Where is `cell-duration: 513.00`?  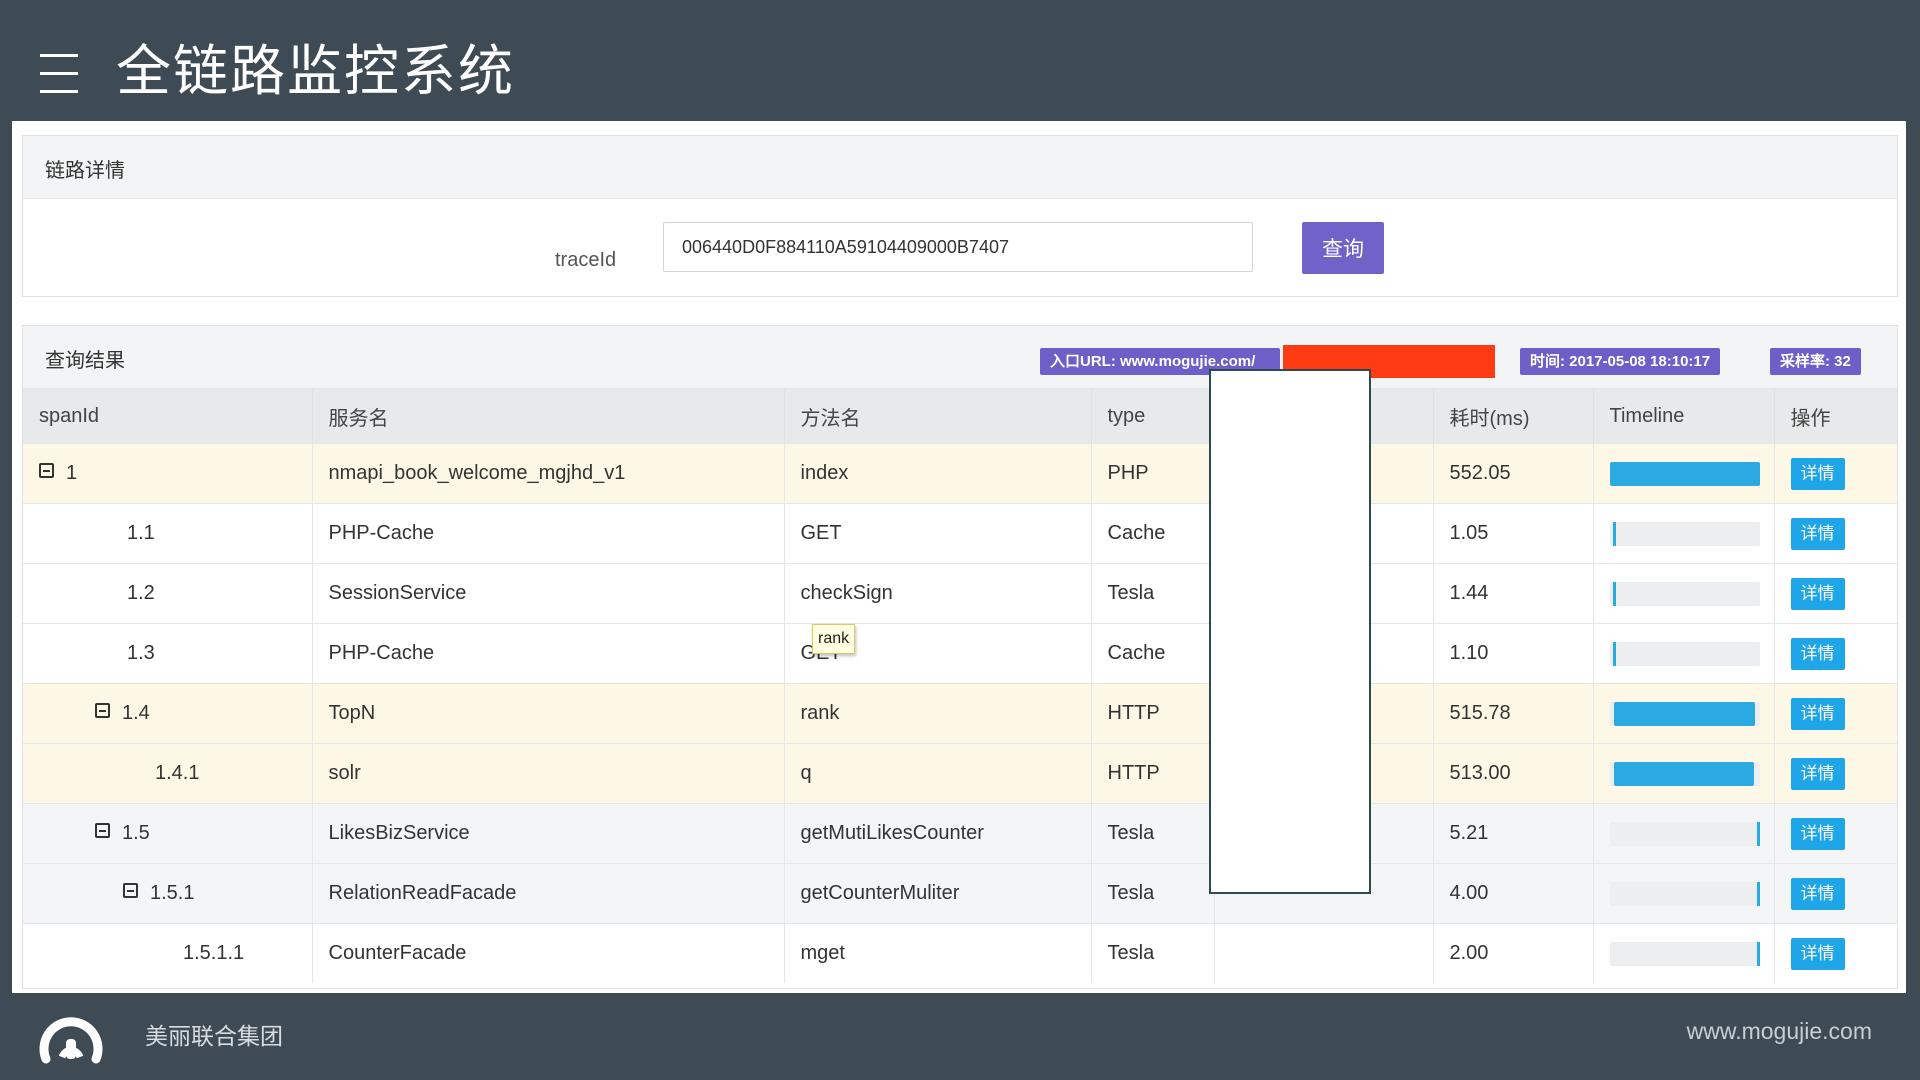 cell-duration: 513.00 is located at coordinates (1513, 773).